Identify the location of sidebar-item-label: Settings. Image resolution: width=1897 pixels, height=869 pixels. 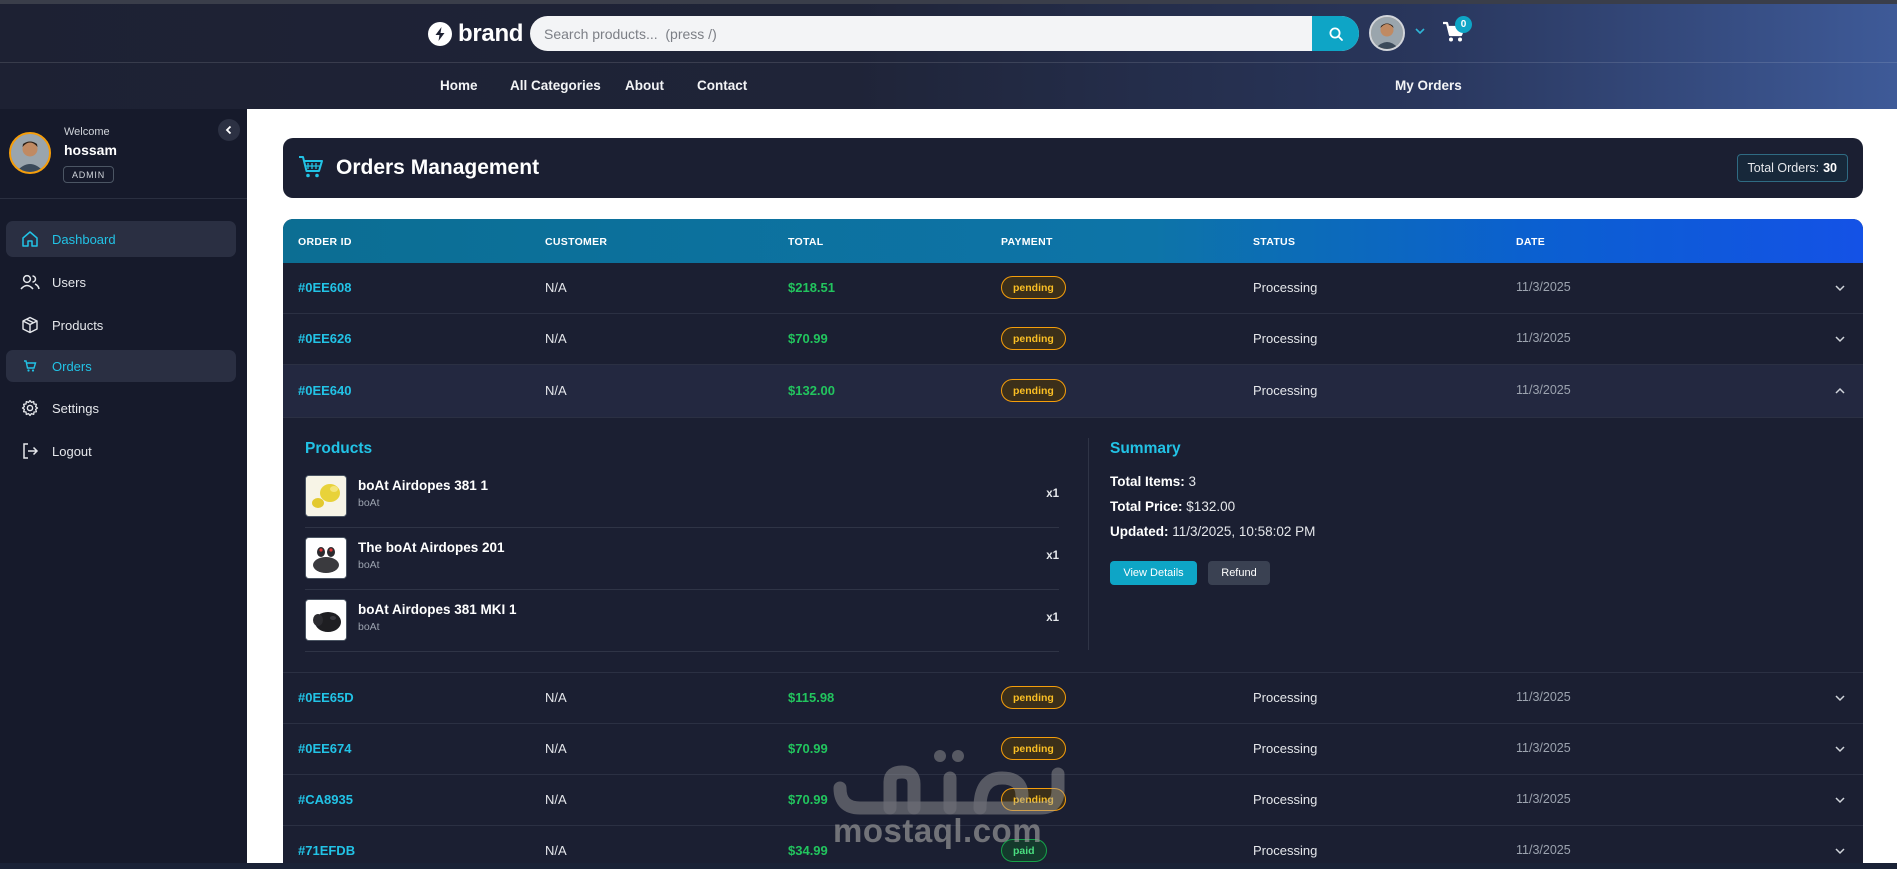
(75, 408).